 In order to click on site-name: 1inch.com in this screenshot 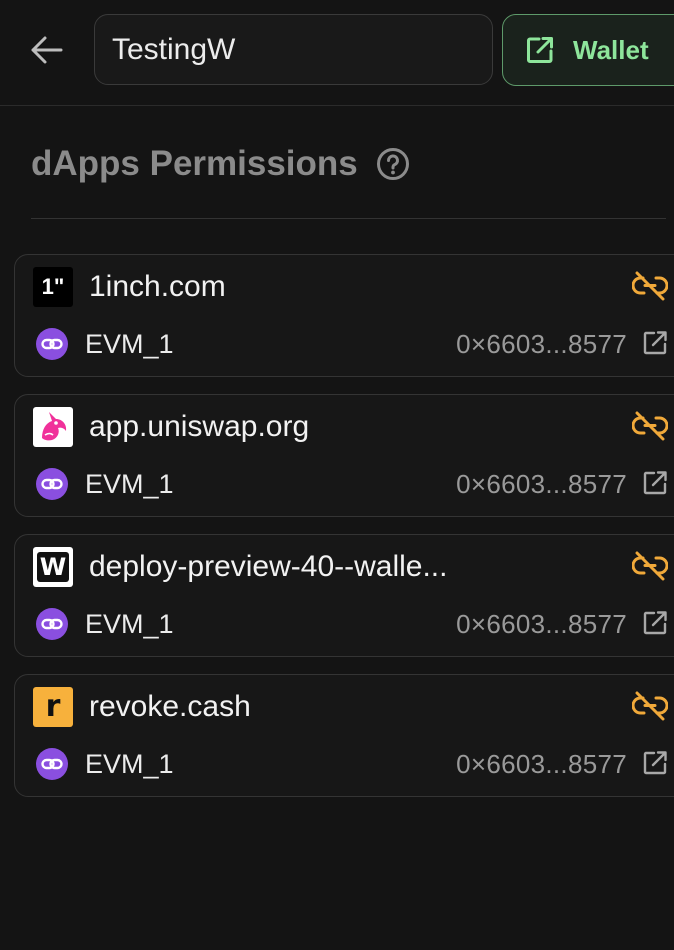, I will do `click(157, 286)`.